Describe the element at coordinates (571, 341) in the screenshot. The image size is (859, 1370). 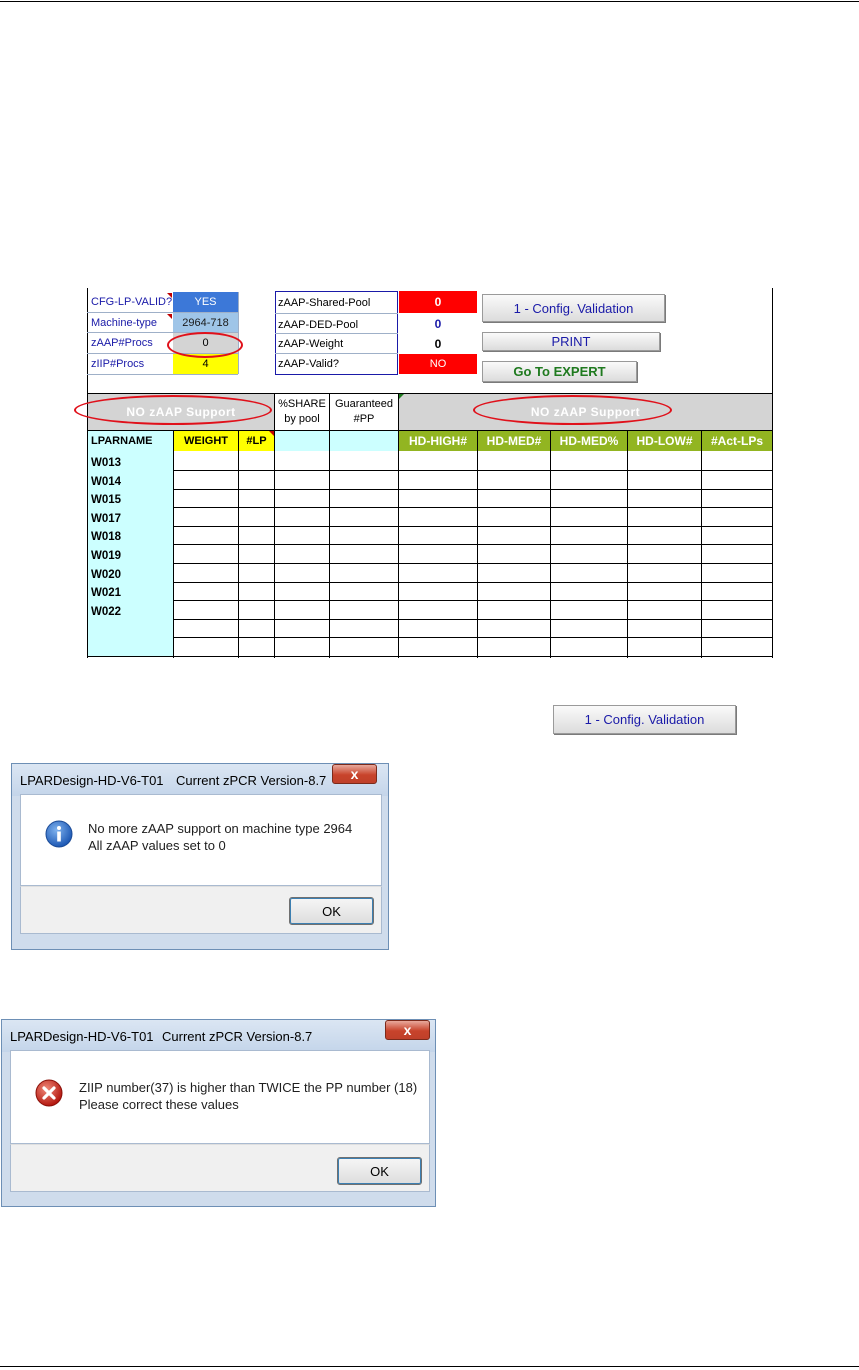
I see `print-button: PRINT` at that location.